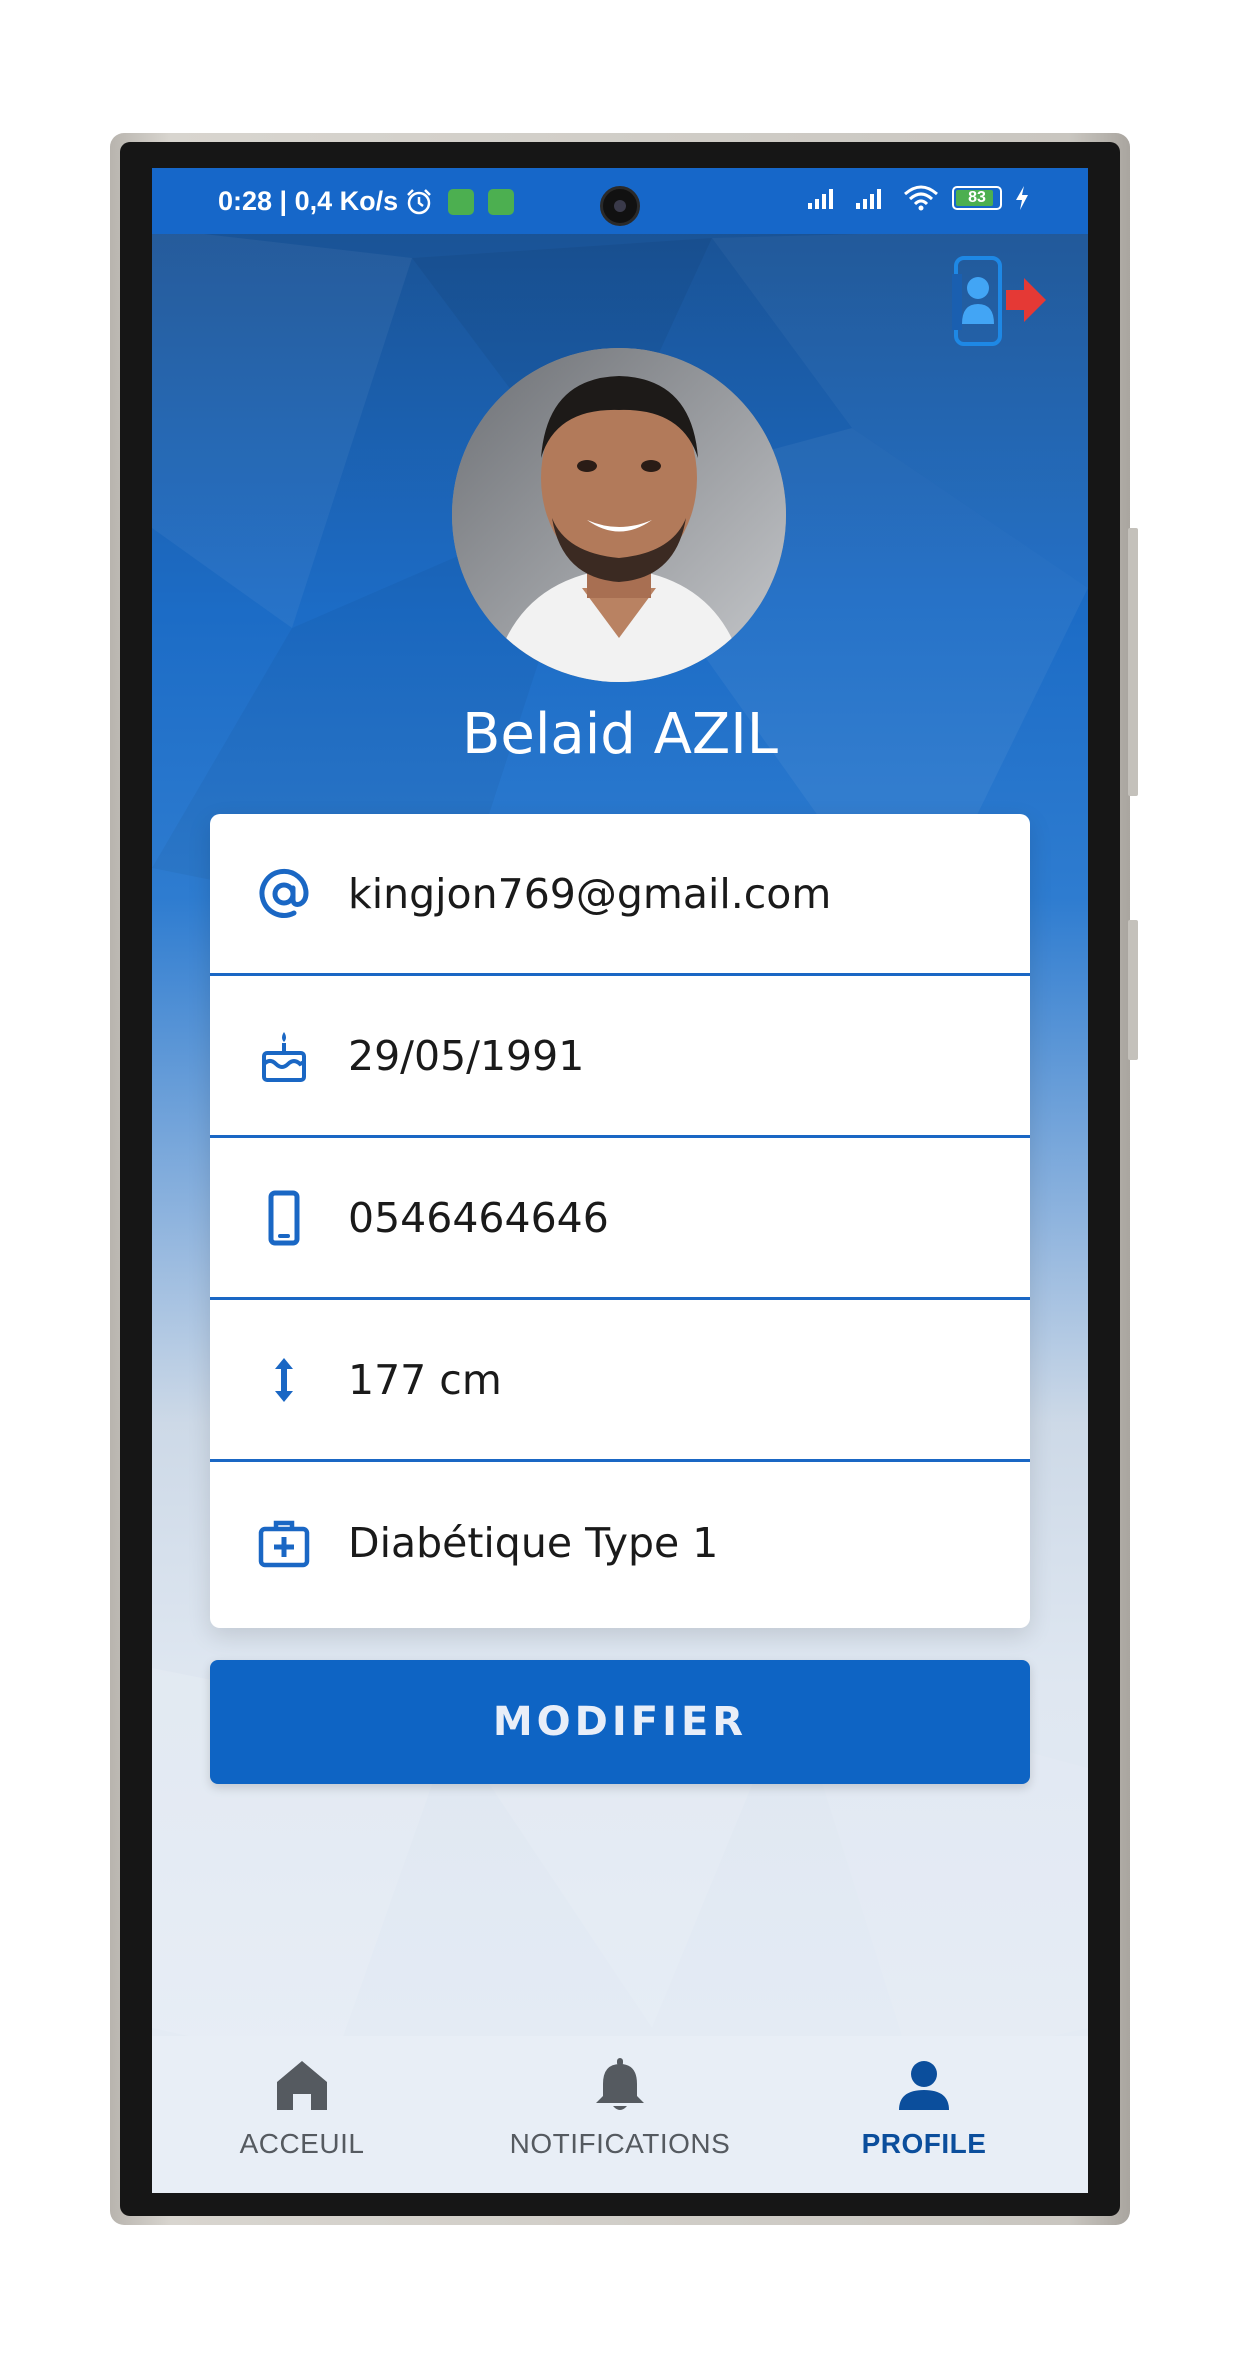 The image size is (1245, 2359). Describe the element at coordinates (620, 206) in the screenshot. I see `front-camera` at that location.